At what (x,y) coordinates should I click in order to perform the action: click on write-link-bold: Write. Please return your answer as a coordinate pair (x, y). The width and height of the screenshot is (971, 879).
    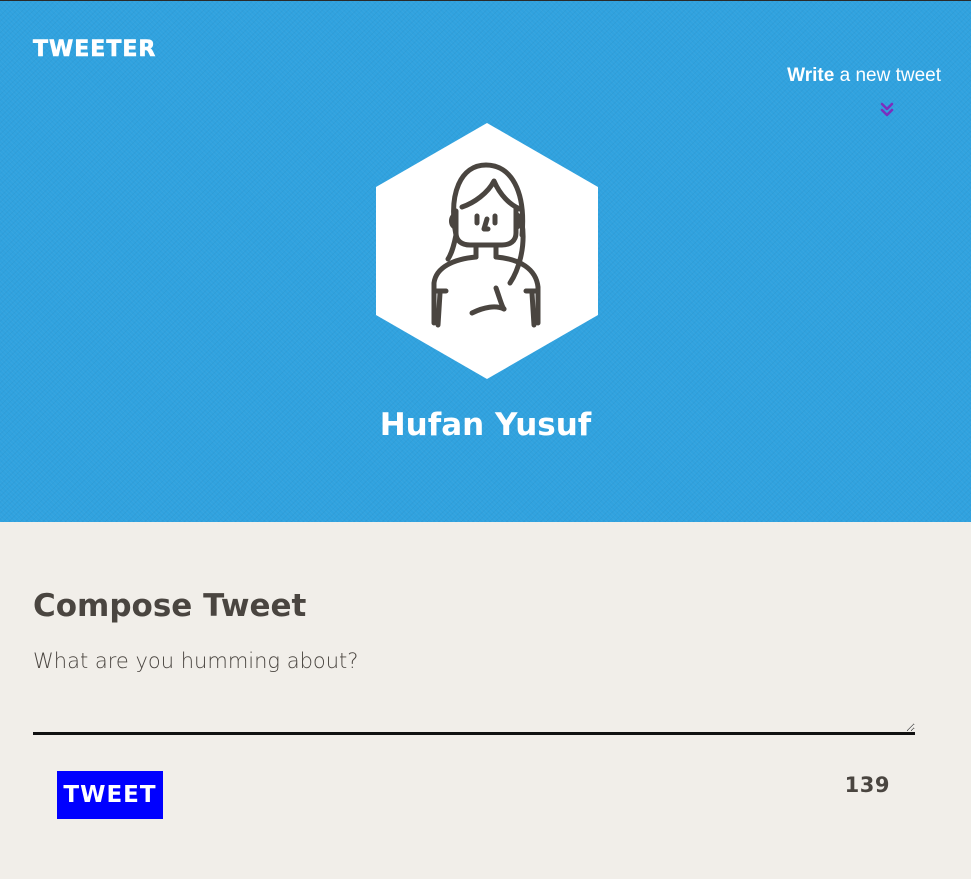
    Looking at the image, I should click on (811, 75).